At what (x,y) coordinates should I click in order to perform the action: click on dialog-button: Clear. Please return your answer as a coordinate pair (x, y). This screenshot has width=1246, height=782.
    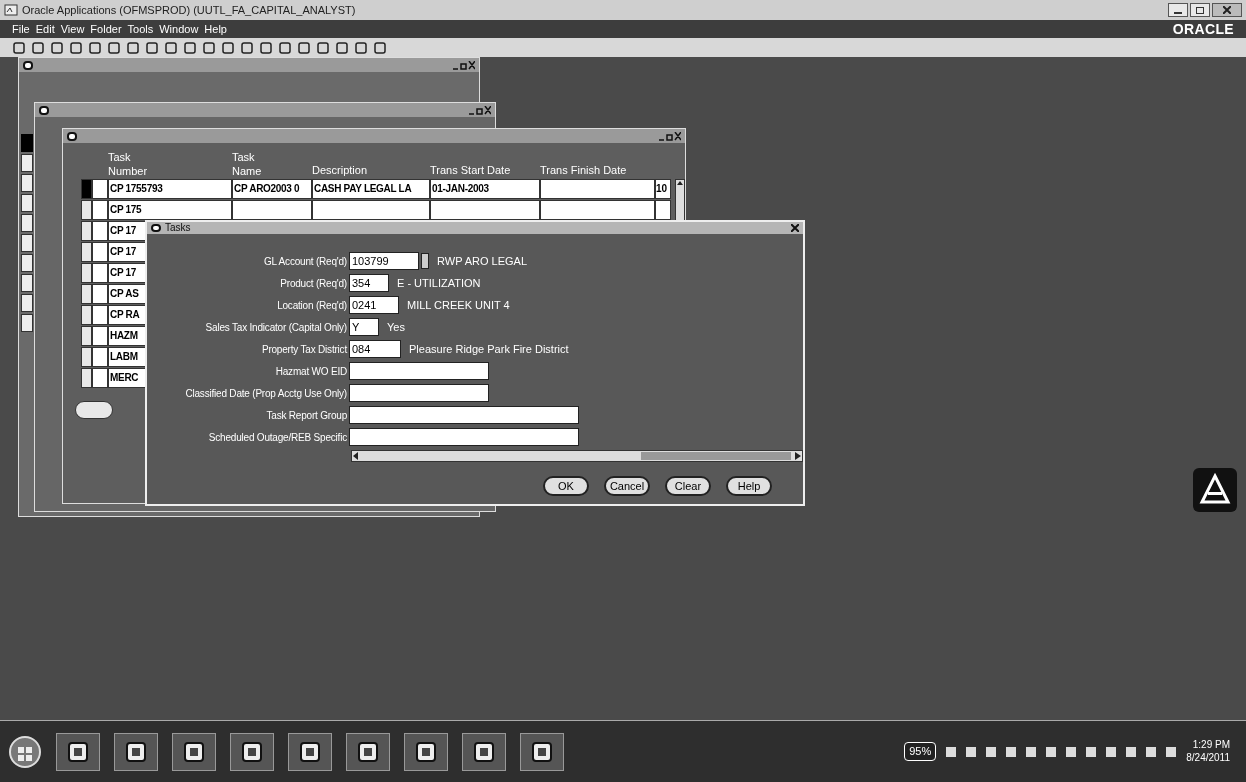
    Looking at the image, I should click on (688, 486).